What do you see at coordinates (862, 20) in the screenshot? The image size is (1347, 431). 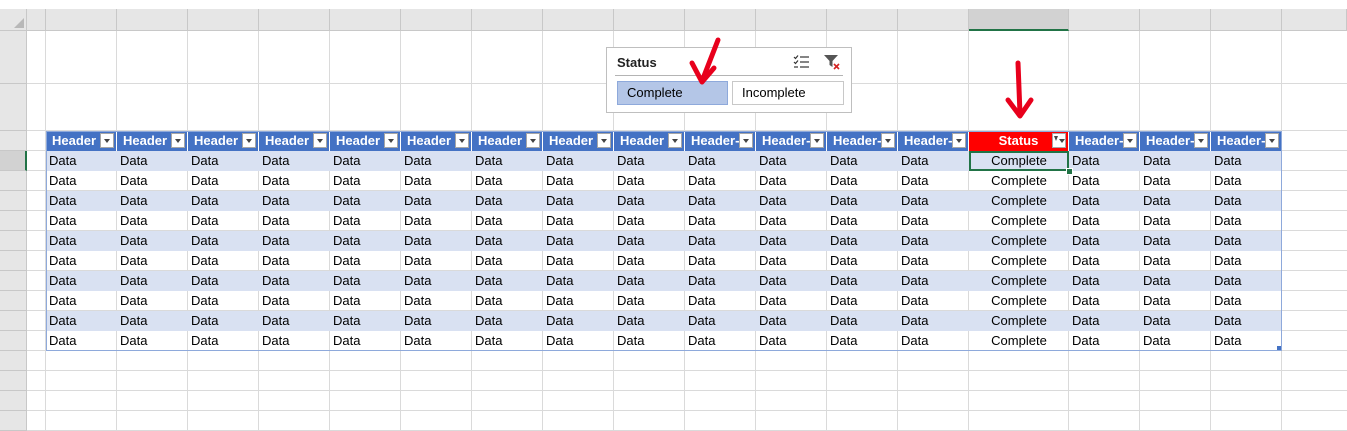 I see `column-header-m` at bounding box center [862, 20].